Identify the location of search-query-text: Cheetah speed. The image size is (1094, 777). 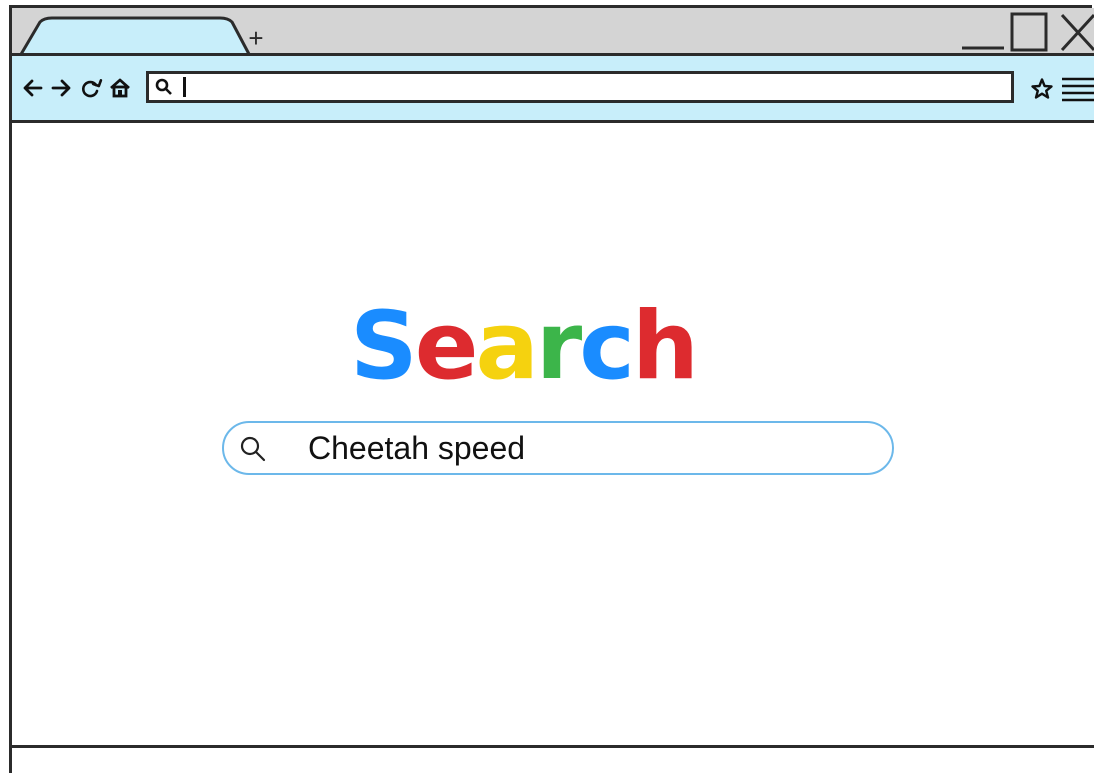
(417, 448).